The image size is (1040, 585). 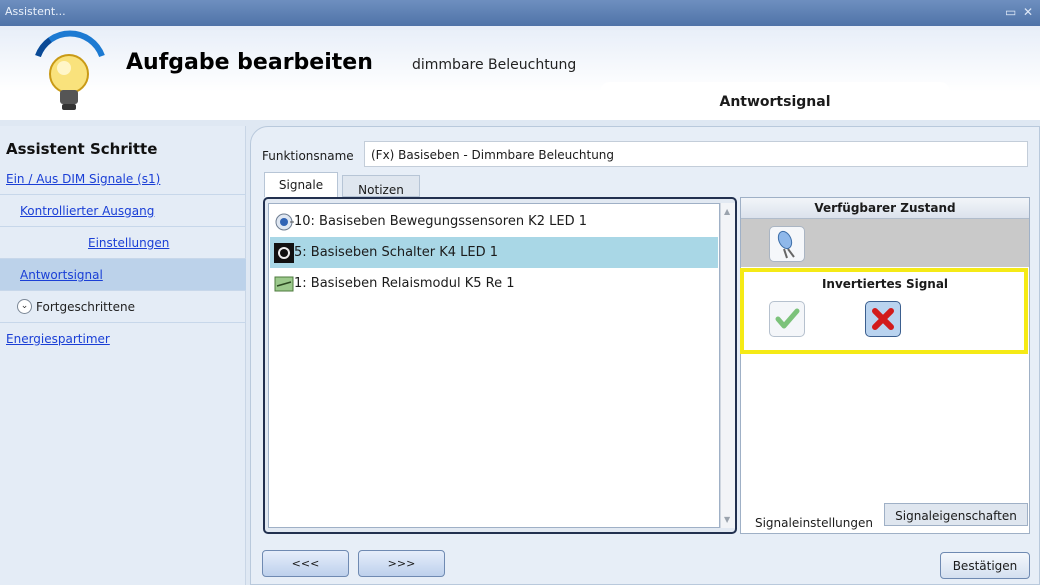 I want to click on scroll-up-icon: ▲, so click(x=727, y=211).